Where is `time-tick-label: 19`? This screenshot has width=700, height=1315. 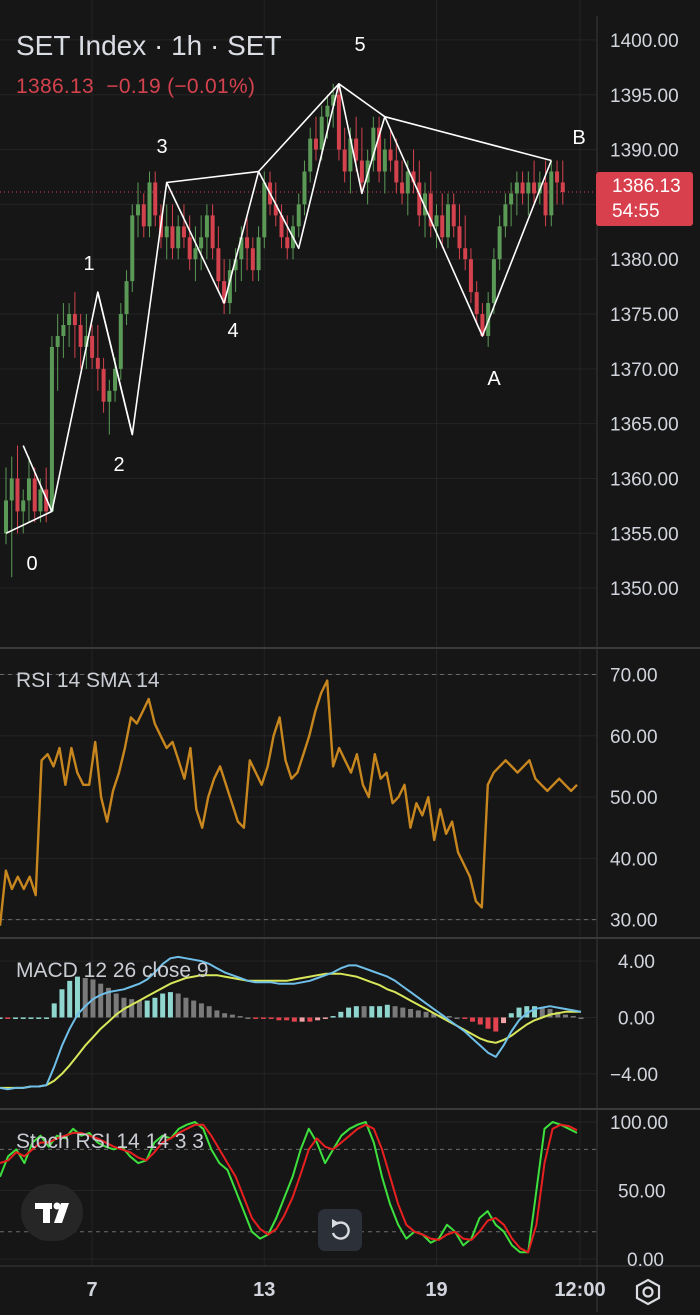 time-tick-label: 19 is located at coordinates (436, 1290).